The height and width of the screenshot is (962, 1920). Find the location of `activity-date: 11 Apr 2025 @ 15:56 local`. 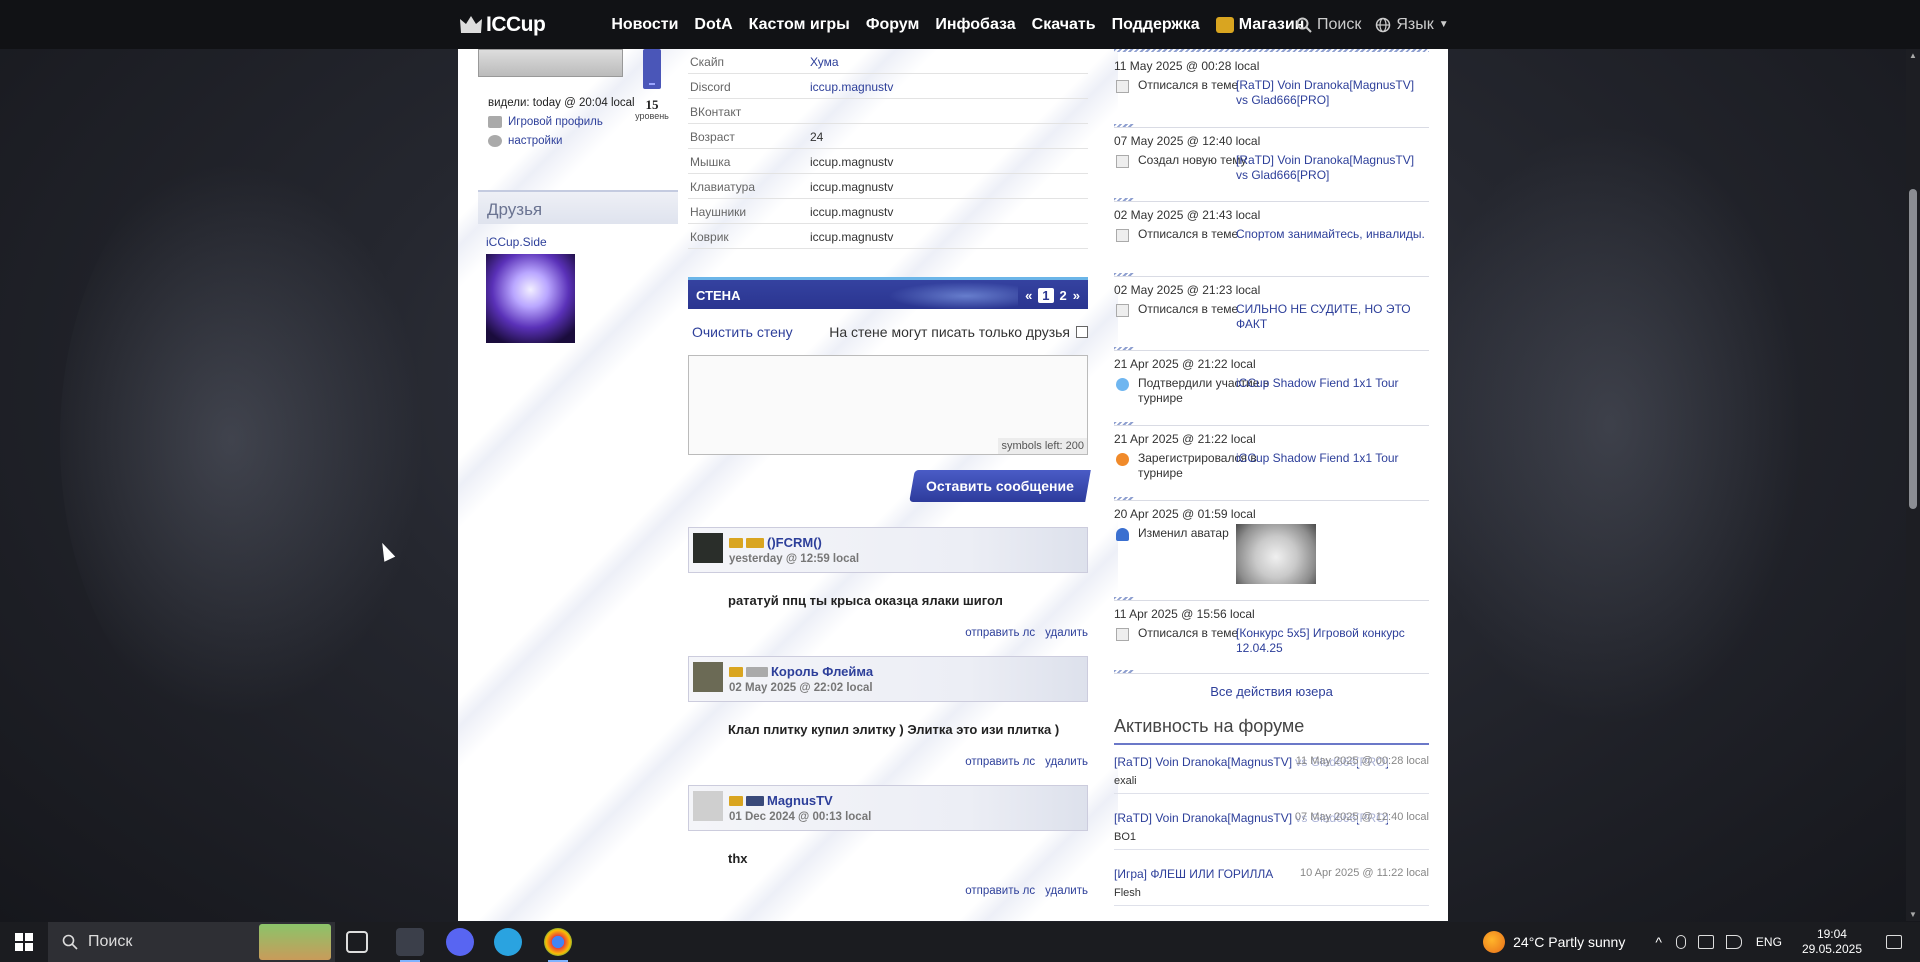

activity-date: 11 Apr 2025 @ 15:56 local is located at coordinates (1184, 614).